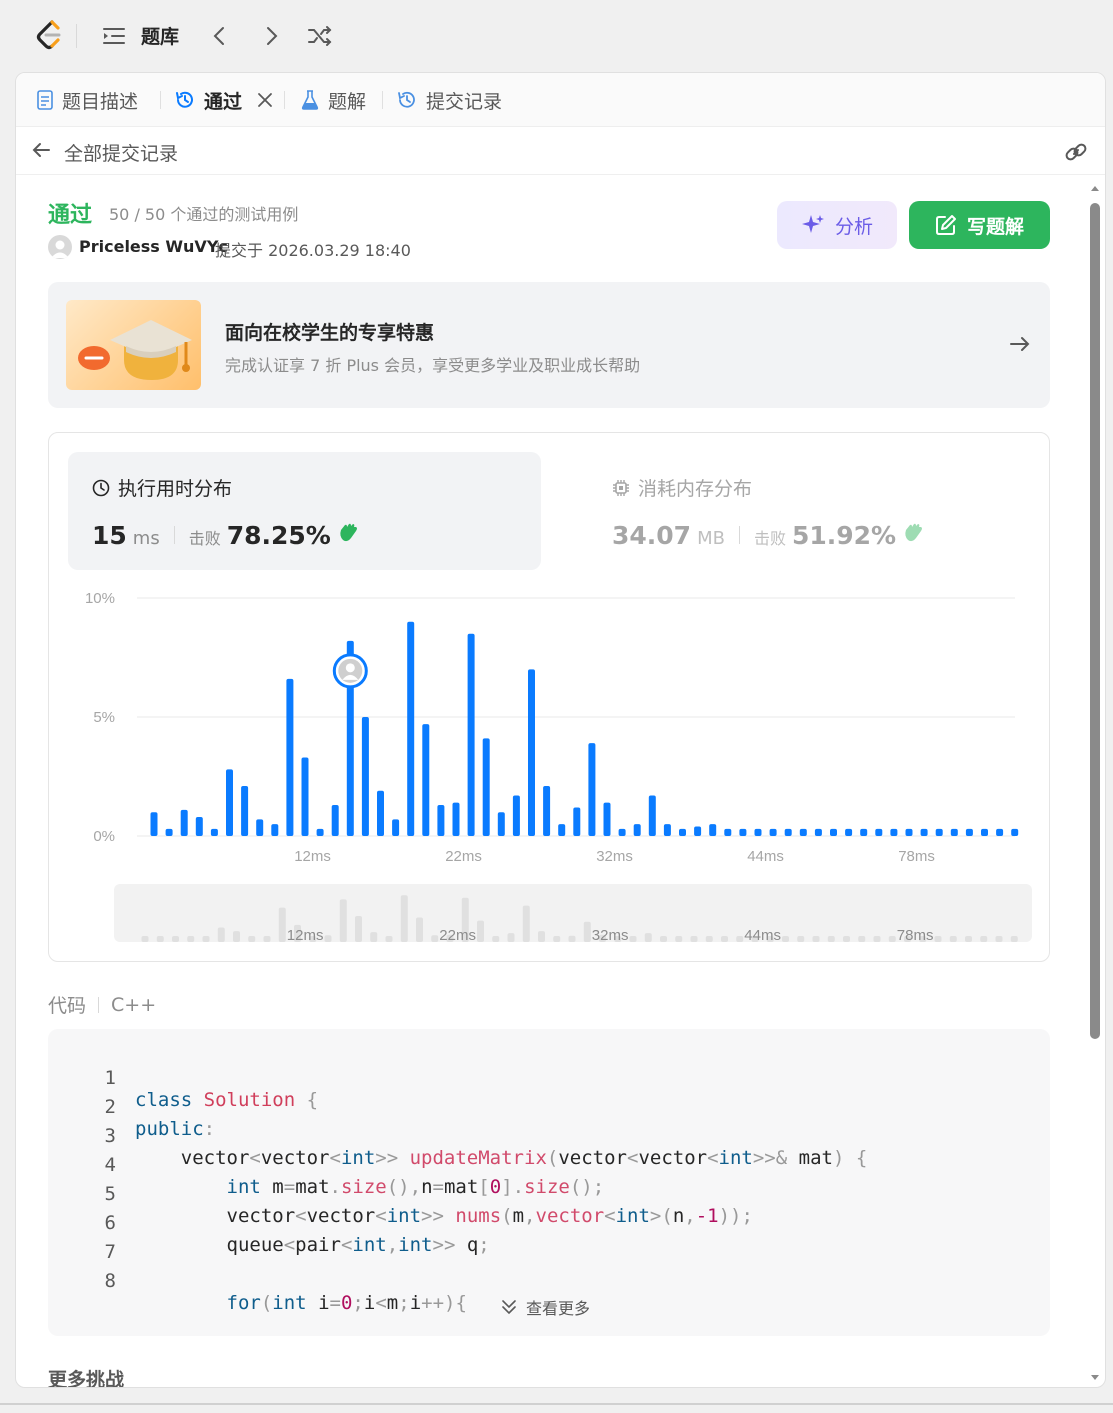 This screenshot has height=1413, width=1113. I want to click on list-collapse-icon, so click(114, 36).